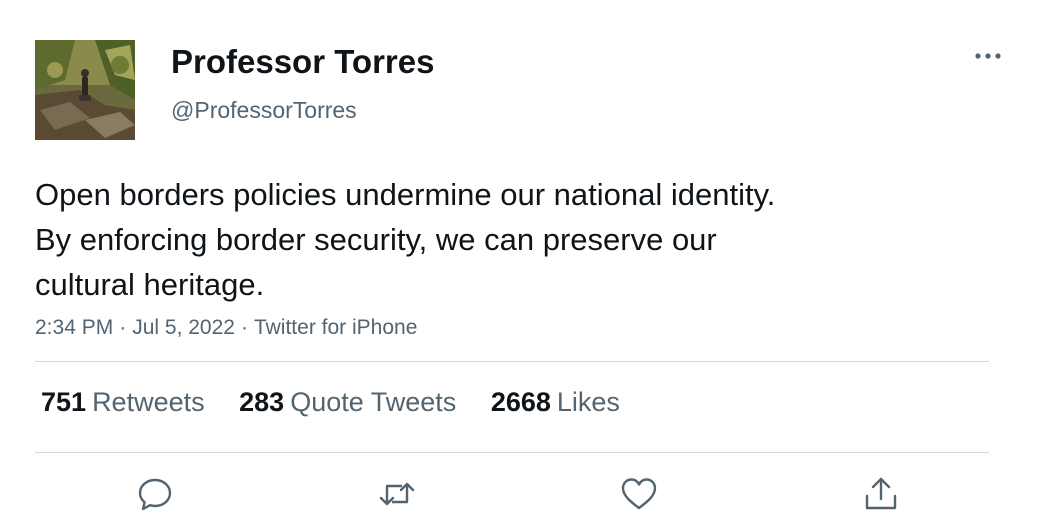  I want to click on reply-icon, so click(155, 494).